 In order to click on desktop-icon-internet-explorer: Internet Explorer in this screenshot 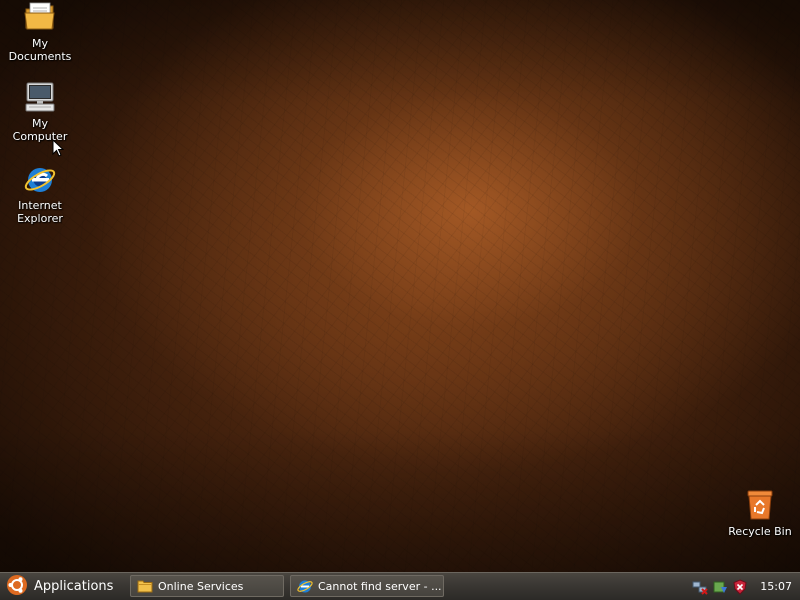, I will do `click(40, 193)`.